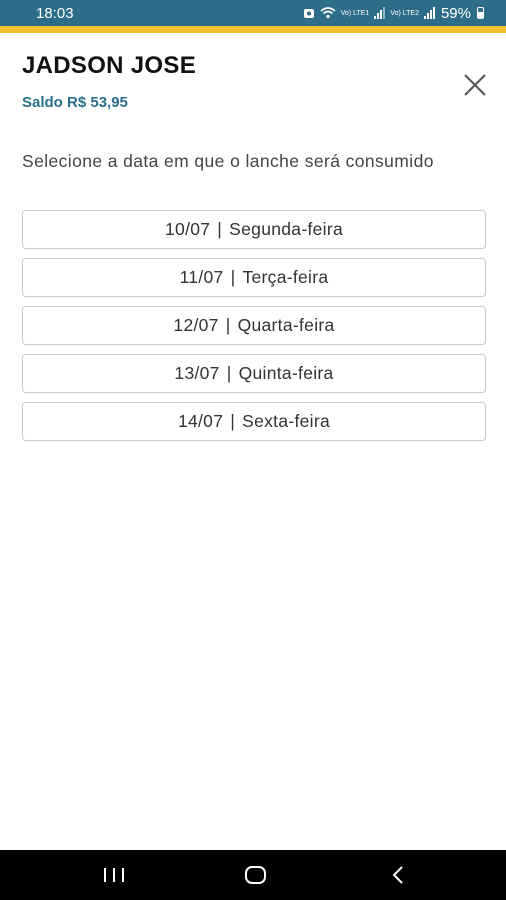  Describe the element at coordinates (286, 373) in the screenshot. I see `weekday-label: Quinta-feira` at that location.